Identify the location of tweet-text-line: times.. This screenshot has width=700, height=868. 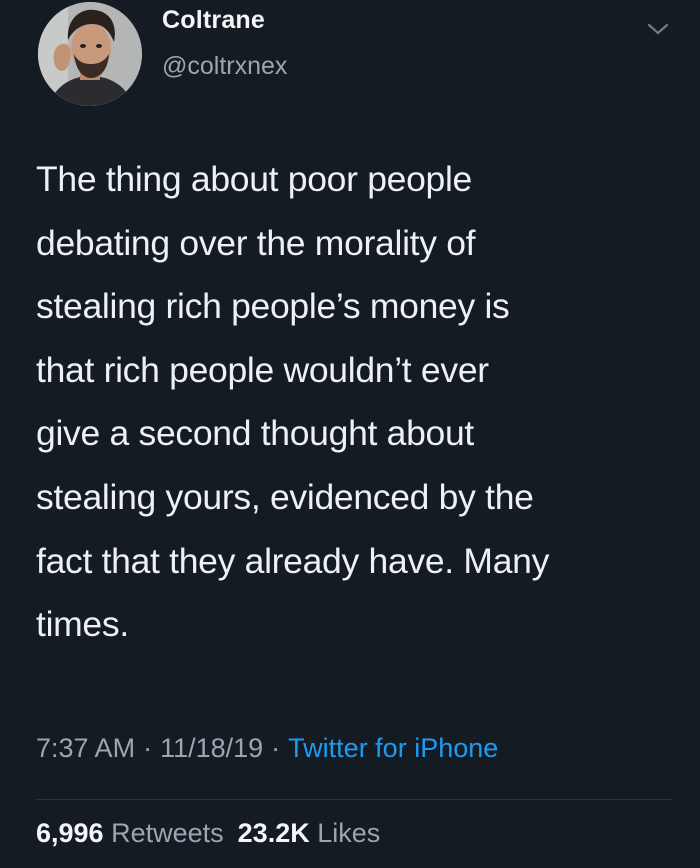
(82, 624).